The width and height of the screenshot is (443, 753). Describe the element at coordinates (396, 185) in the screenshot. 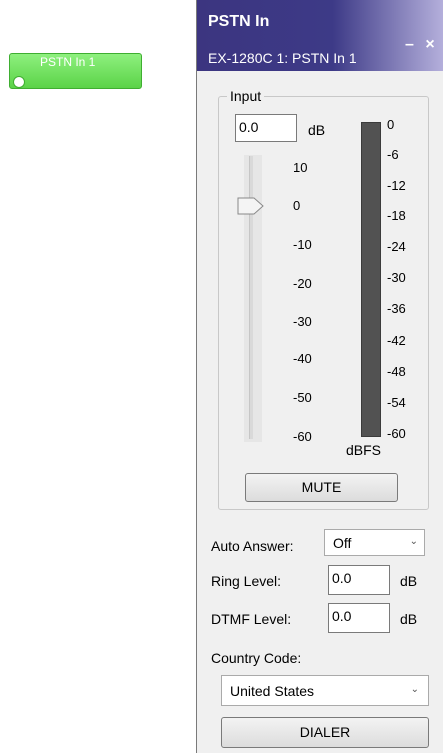

I see `meter-scale-label: -12` at that location.